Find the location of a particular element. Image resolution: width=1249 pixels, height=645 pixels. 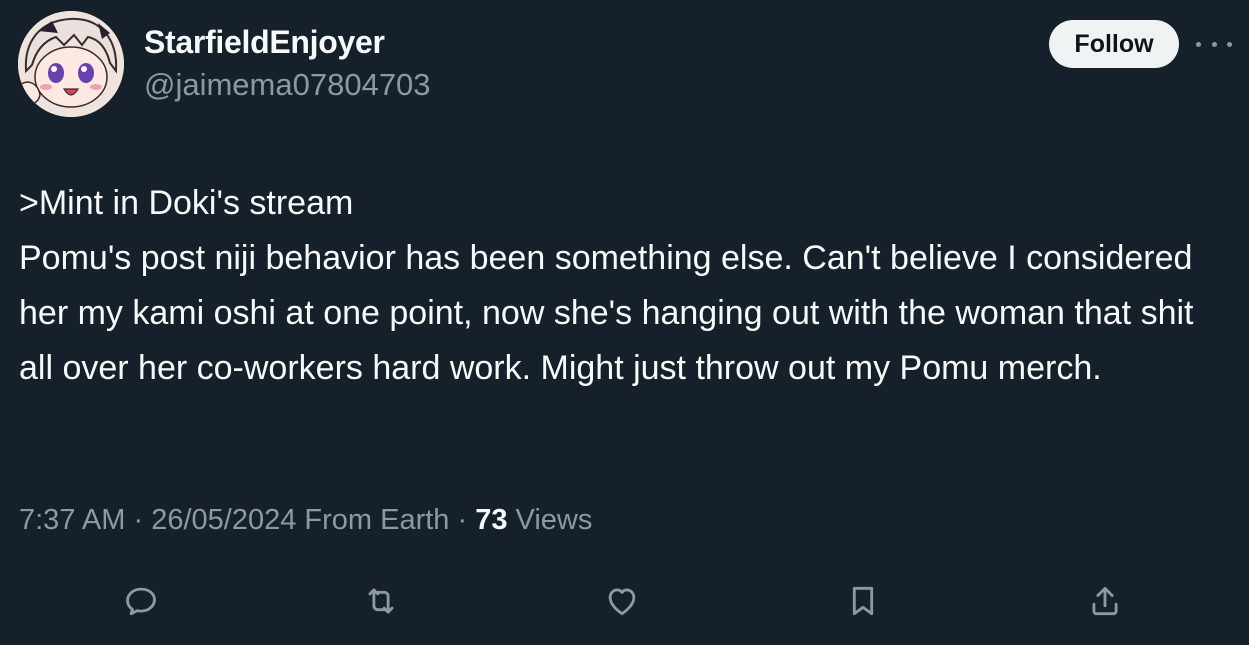

retweet-icon is located at coordinates (381, 601).